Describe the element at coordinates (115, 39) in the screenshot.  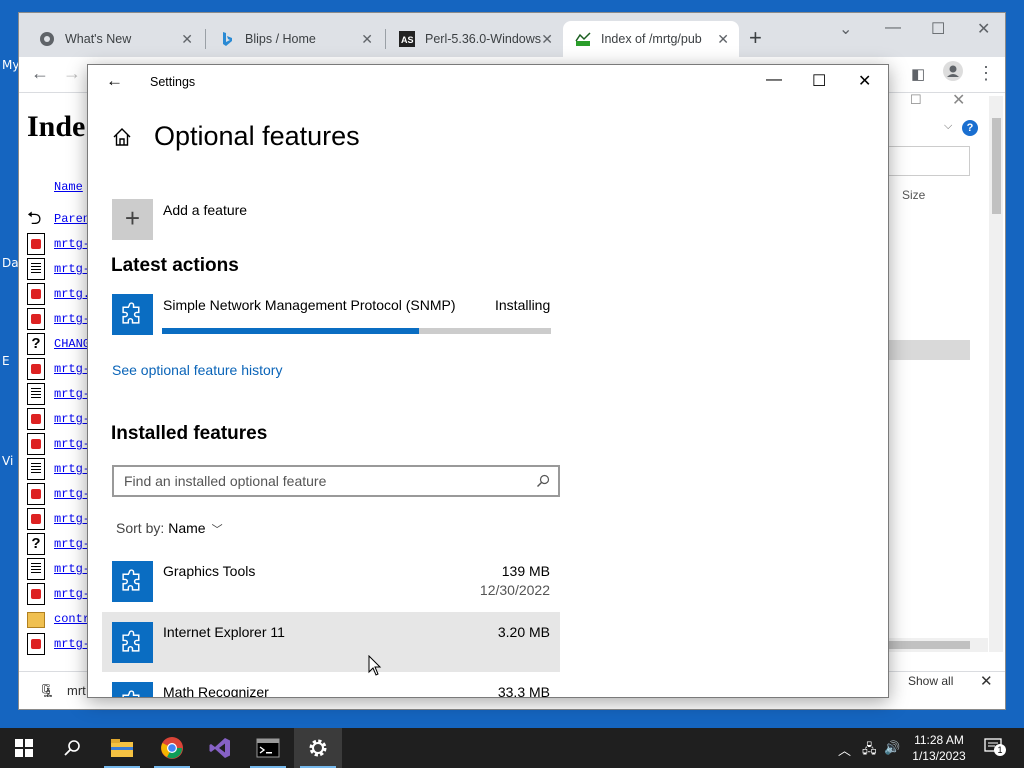
I see `tab-whats-new: What's New ✕` at that location.